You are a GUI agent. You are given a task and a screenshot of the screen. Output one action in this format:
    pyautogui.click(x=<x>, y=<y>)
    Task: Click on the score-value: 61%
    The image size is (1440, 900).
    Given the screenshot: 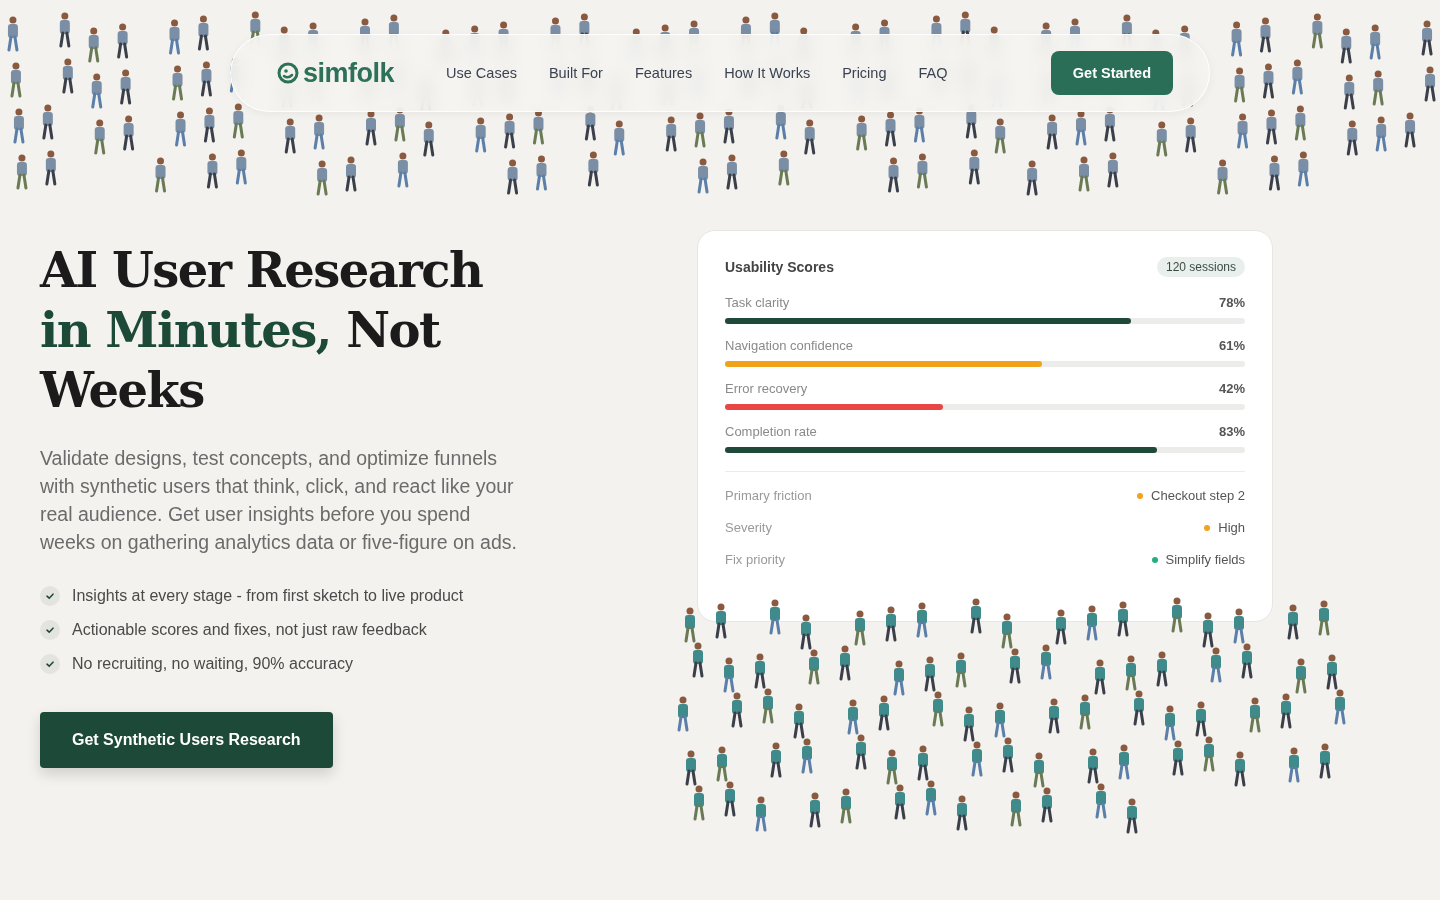 What is the action you would take?
    pyautogui.click(x=1231, y=345)
    